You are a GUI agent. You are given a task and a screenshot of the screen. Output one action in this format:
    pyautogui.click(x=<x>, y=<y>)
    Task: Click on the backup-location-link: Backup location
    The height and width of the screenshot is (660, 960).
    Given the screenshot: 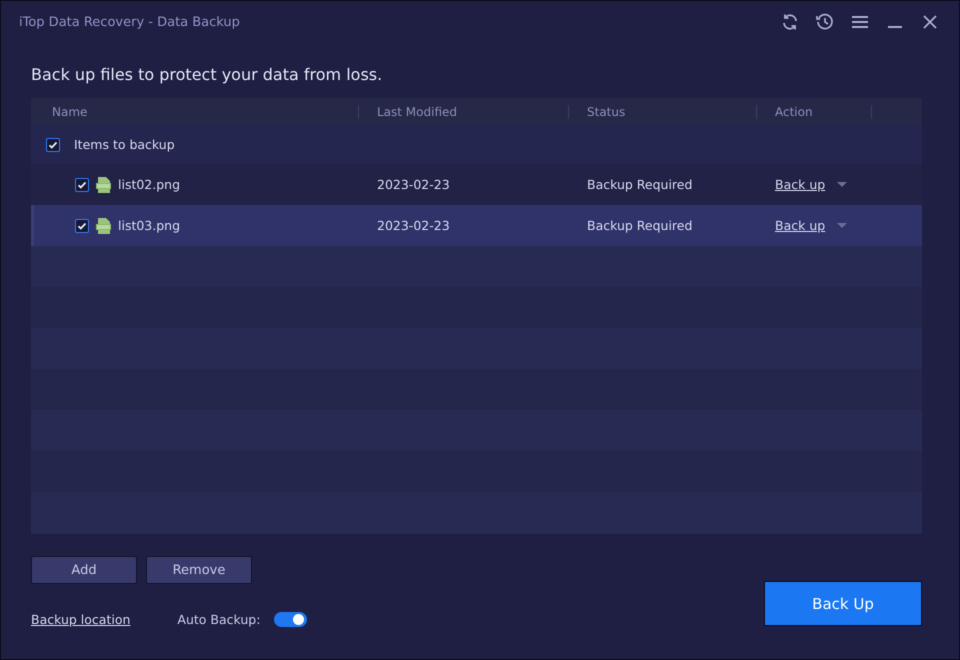 What is the action you would take?
    pyautogui.click(x=80, y=619)
    